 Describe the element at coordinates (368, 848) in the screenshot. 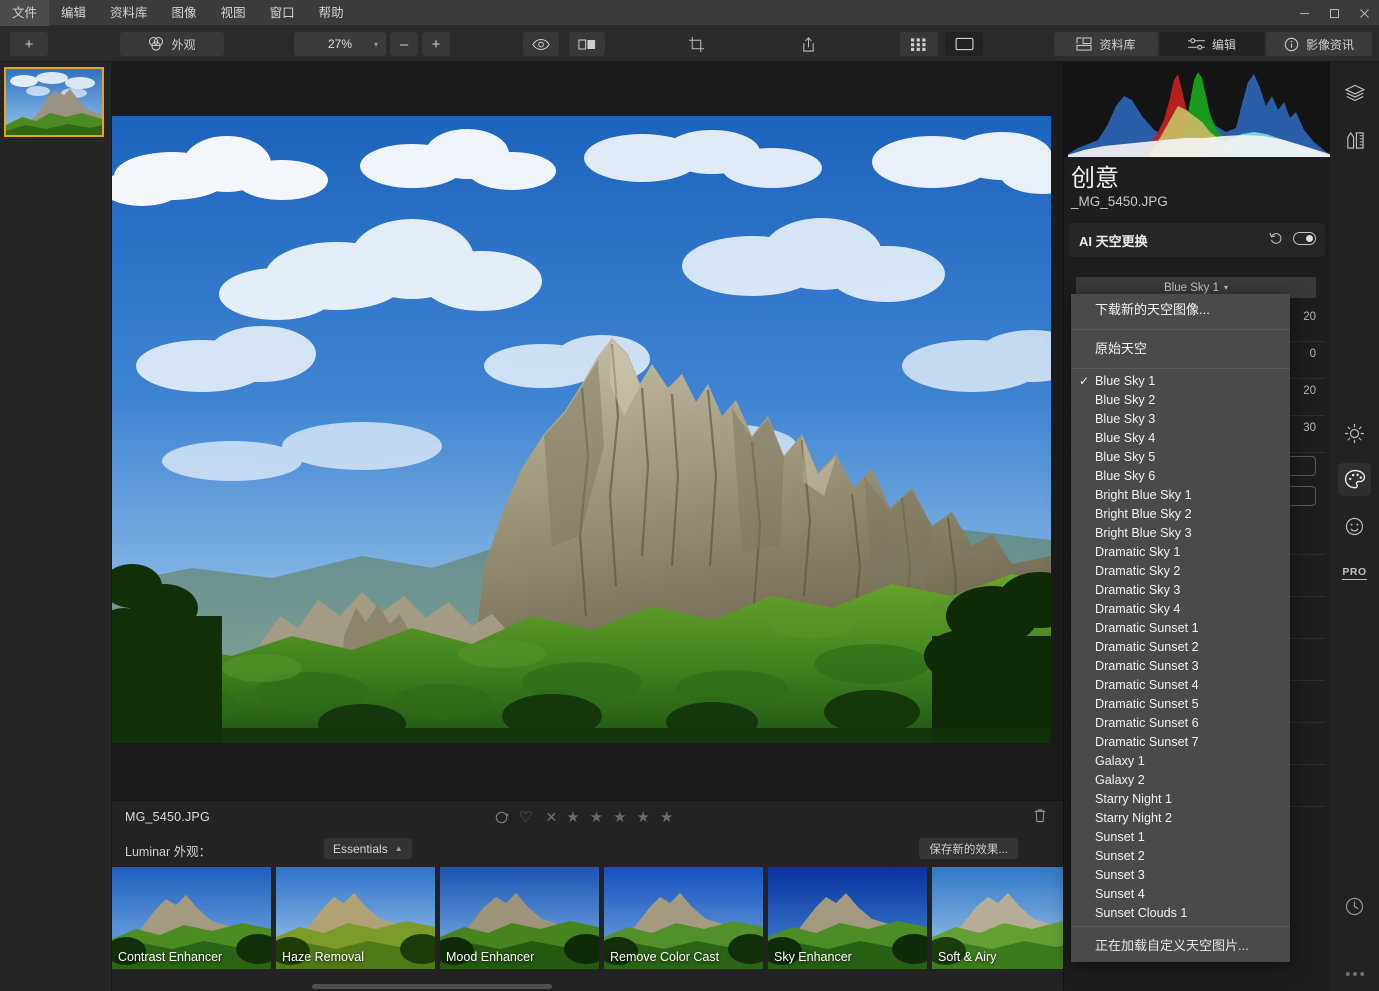

I see `looks-collection-select: Essentials ▲` at that location.